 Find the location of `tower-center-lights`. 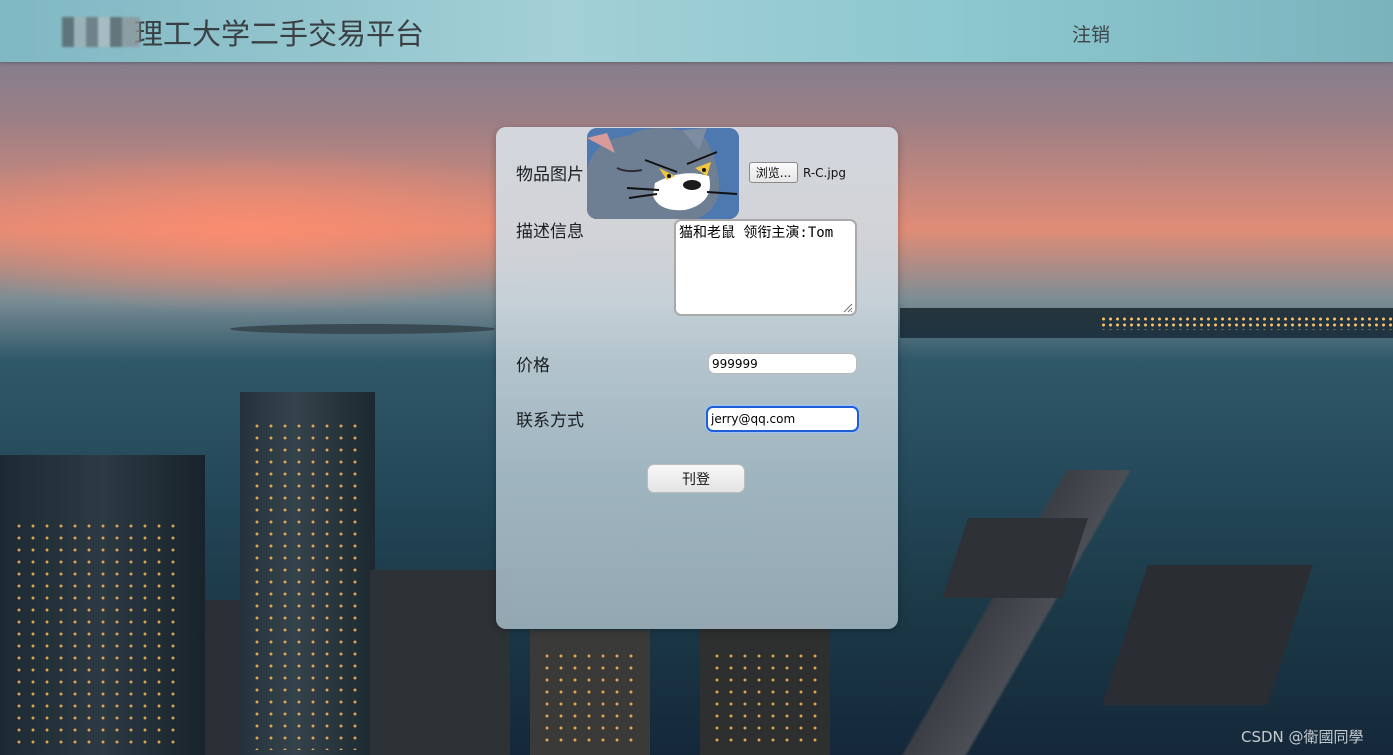

tower-center-lights is located at coordinates (307, 585).